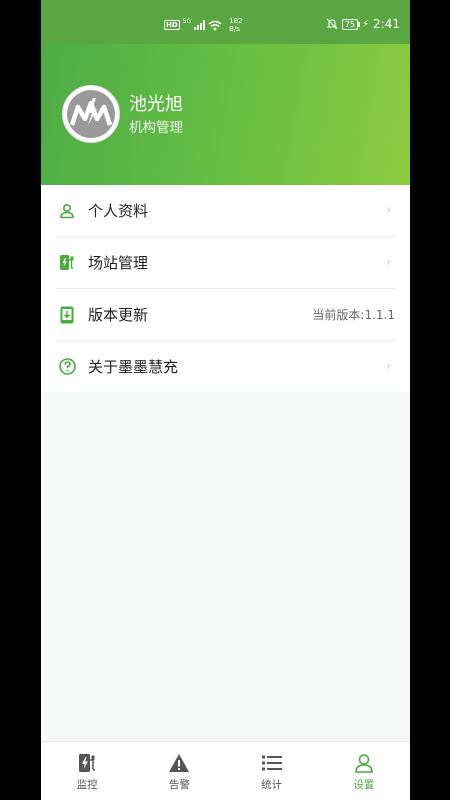 Image resolution: width=450 pixels, height=800 pixels. I want to click on tab-label-alarm: 告警, so click(179, 785).